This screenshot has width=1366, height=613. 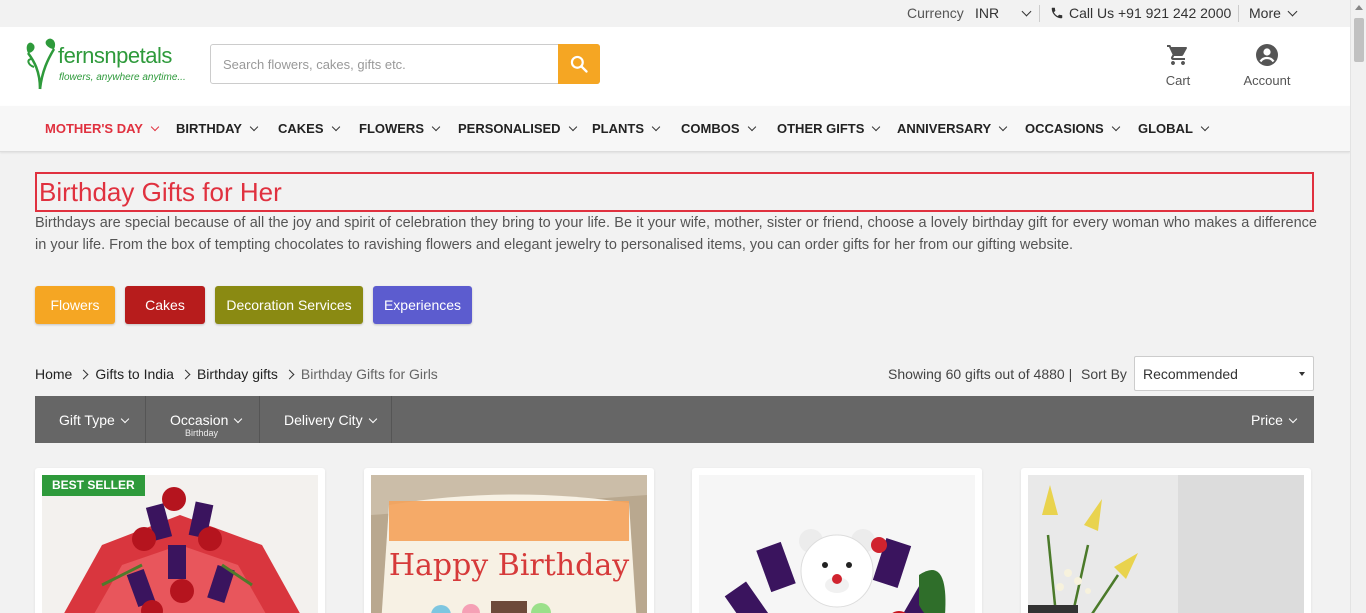 I want to click on nav-item-mothers-day: MOTHER'S DAY, so click(x=102, y=128).